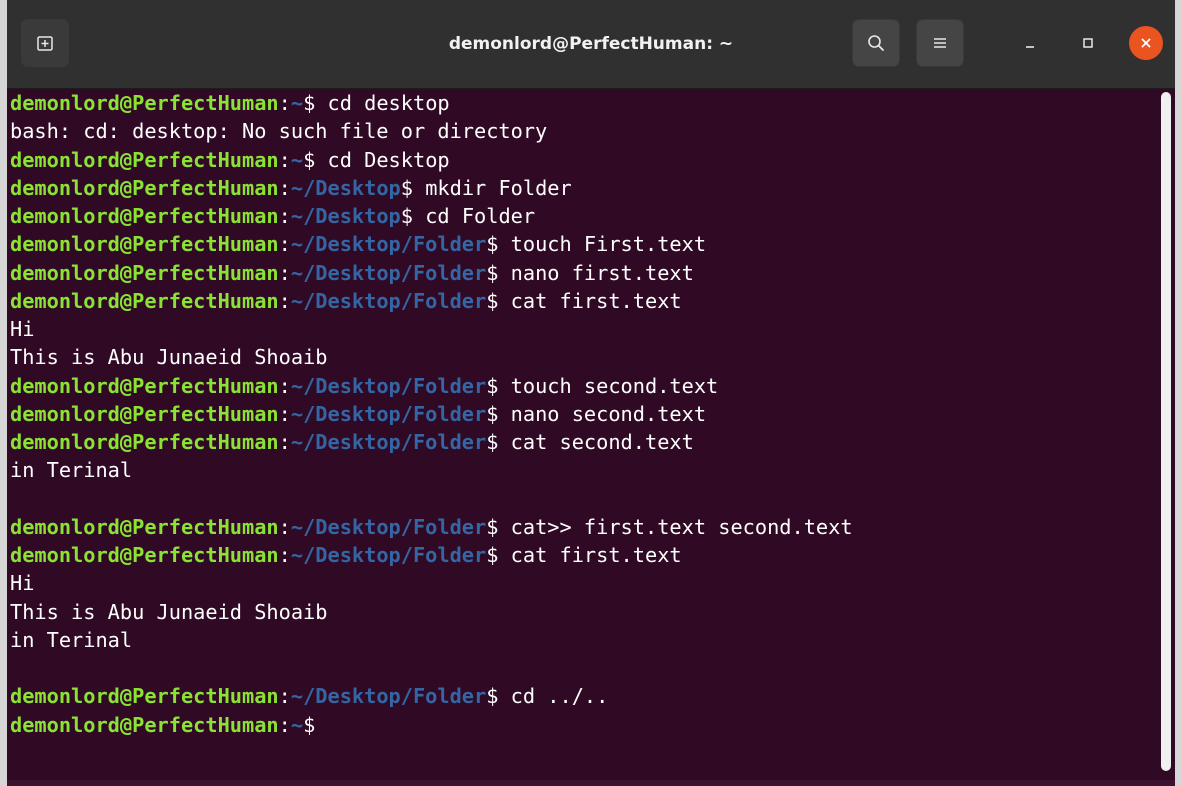 This screenshot has width=1182, height=786. I want to click on output-line: Hi, so click(22, 583).